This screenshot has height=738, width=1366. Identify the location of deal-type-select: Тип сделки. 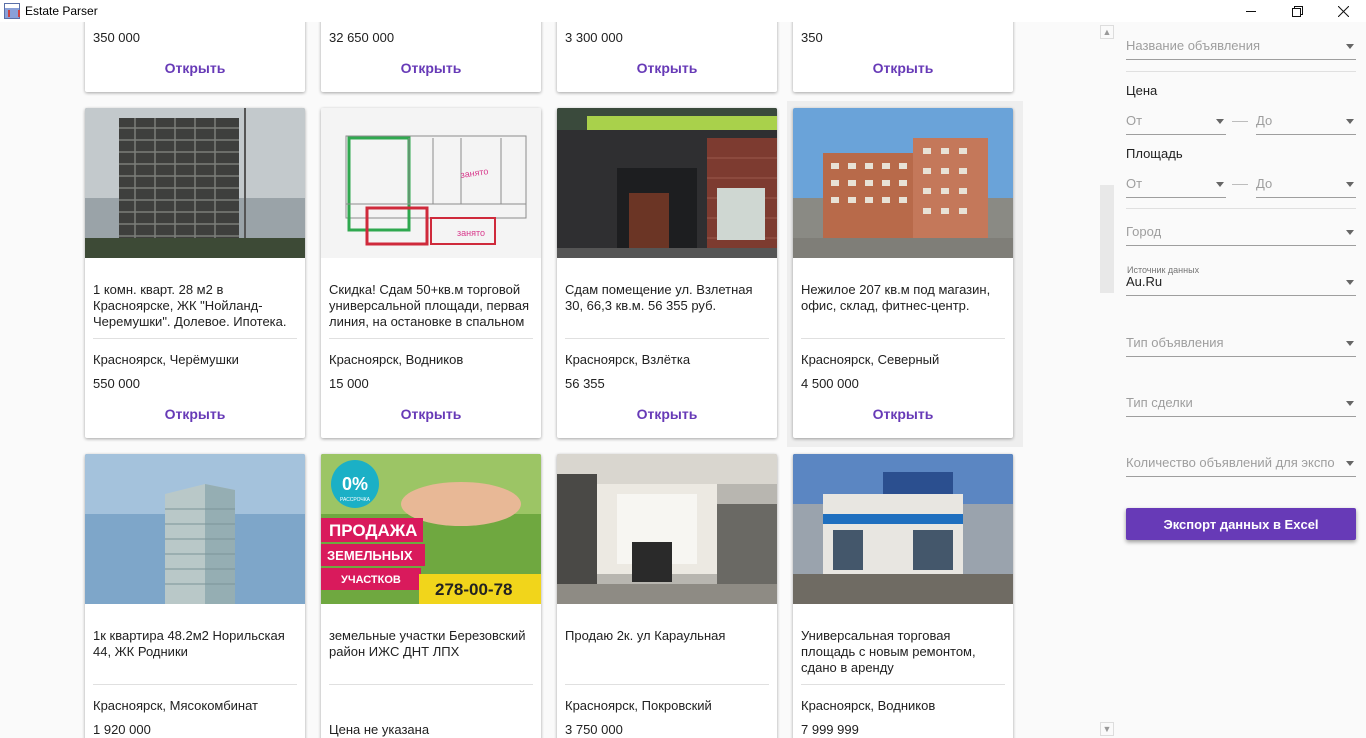
(1241, 404).